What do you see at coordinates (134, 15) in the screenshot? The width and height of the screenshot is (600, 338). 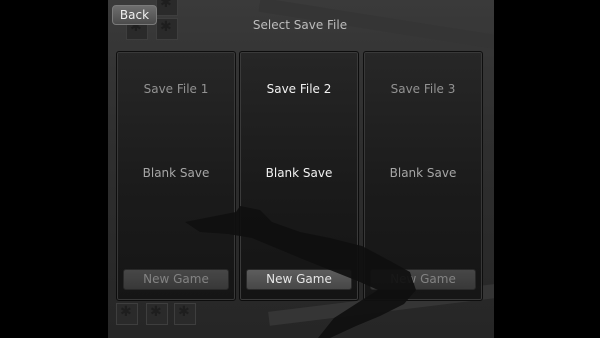 I see `back-button: Back` at bounding box center [134, 15].